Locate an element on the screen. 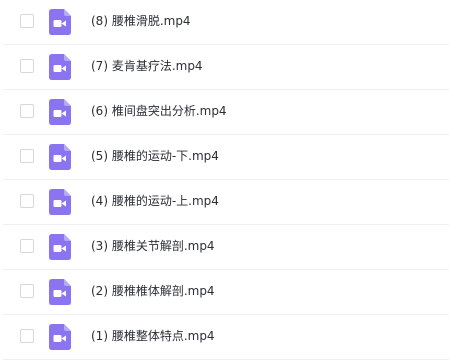  file-row: (2) 腰椎椎体解剖.mp4 is located at coordinates (224, 292).